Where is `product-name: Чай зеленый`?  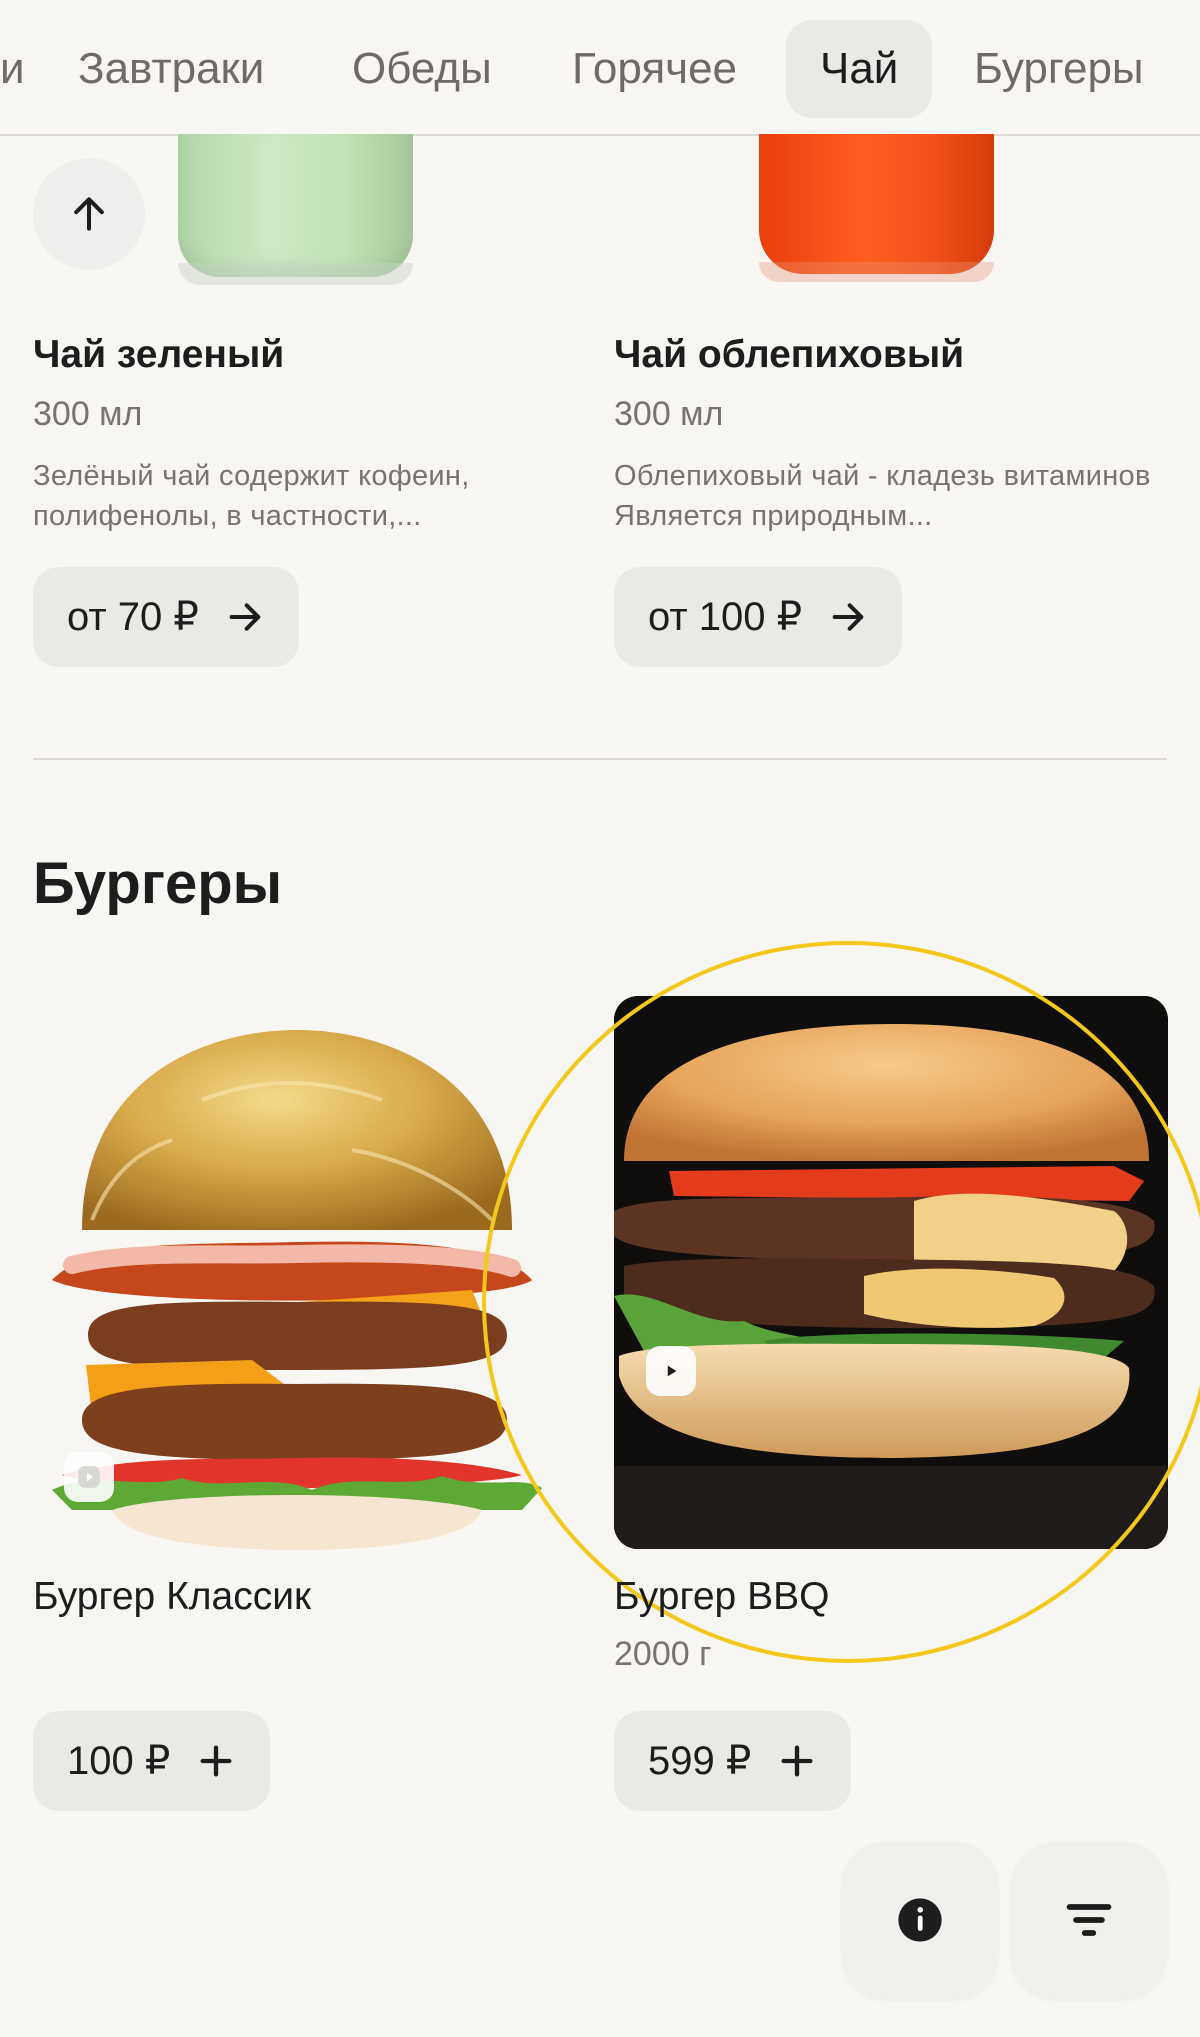
product-name: Чай зеленый is located at coordinates (159, 354).